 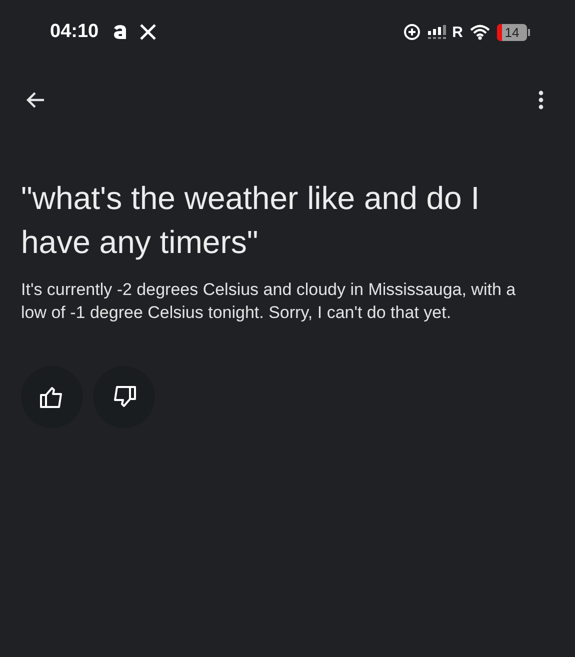 I want to click on query-text: "what's the weather like and do I have any timers", so click(x=251, y=220).